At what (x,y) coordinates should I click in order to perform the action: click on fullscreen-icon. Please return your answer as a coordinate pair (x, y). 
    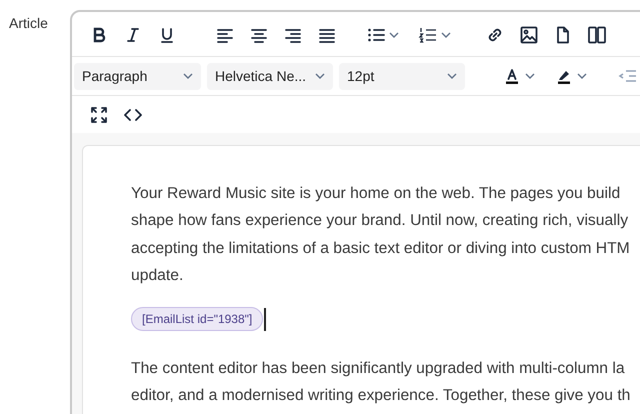
    Looking at the image, I should click on (99, 114).